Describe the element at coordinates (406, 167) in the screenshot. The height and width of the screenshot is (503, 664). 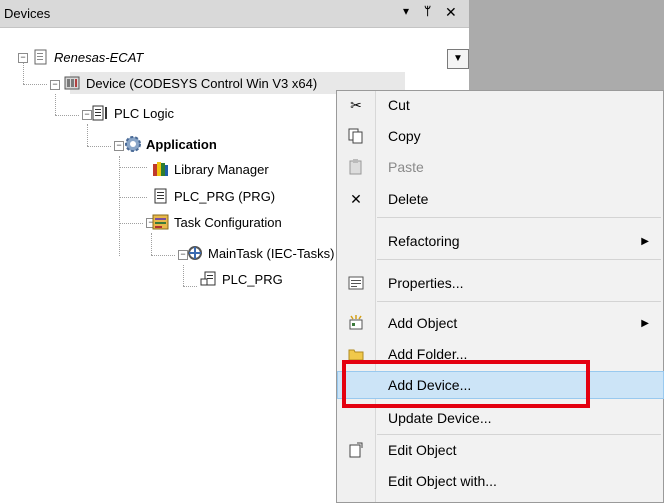
I see `menu-item-label: Paste` at that location.